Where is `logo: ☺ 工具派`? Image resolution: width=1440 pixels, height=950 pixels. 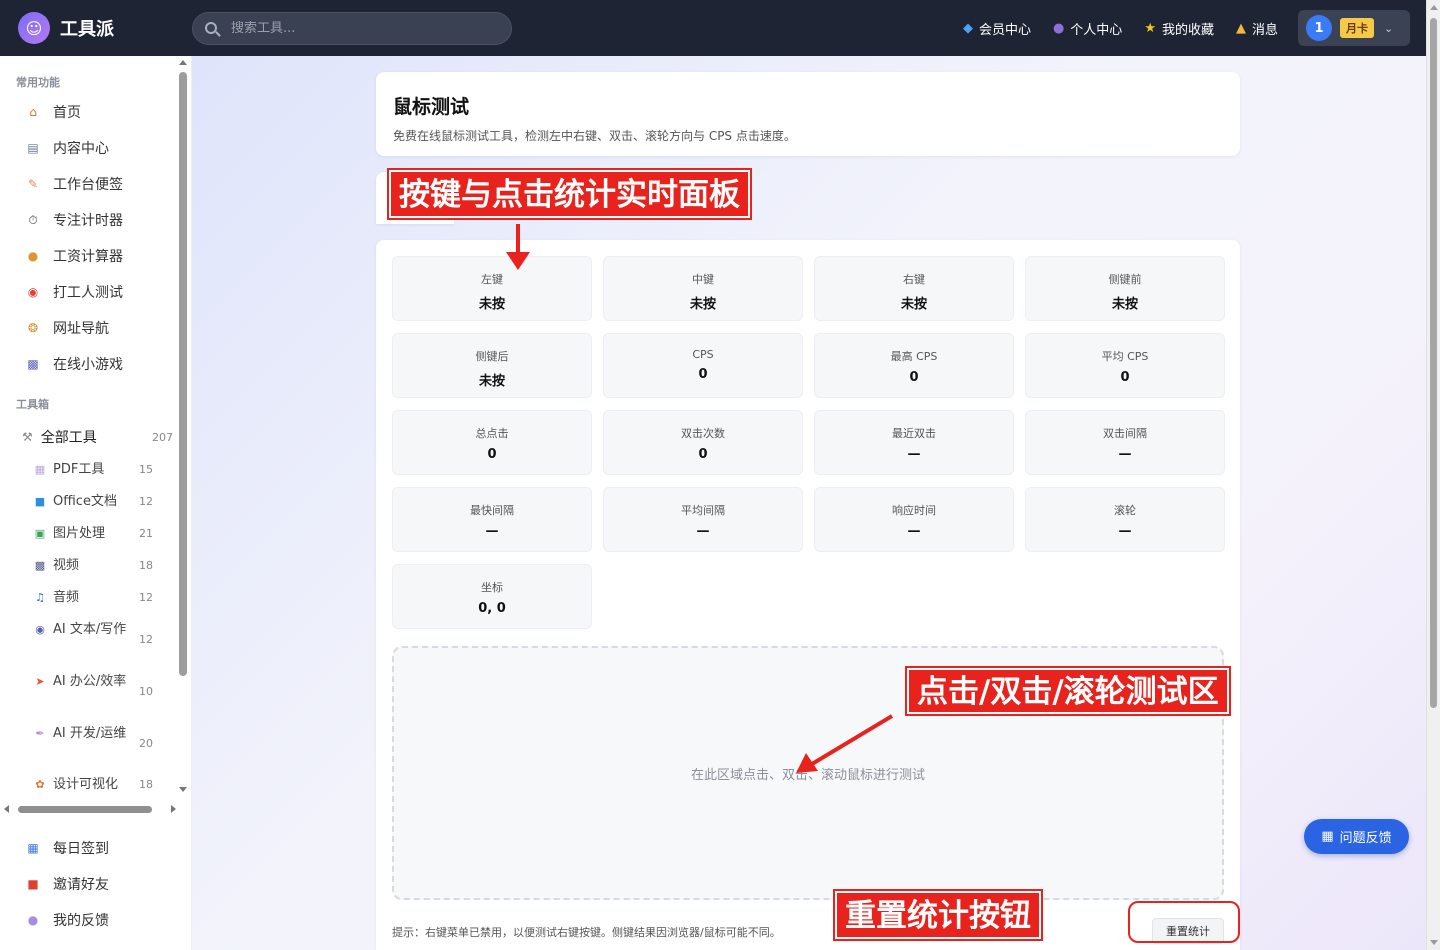 logo: ☺ 工具派 is located at coordinates (105, 28).